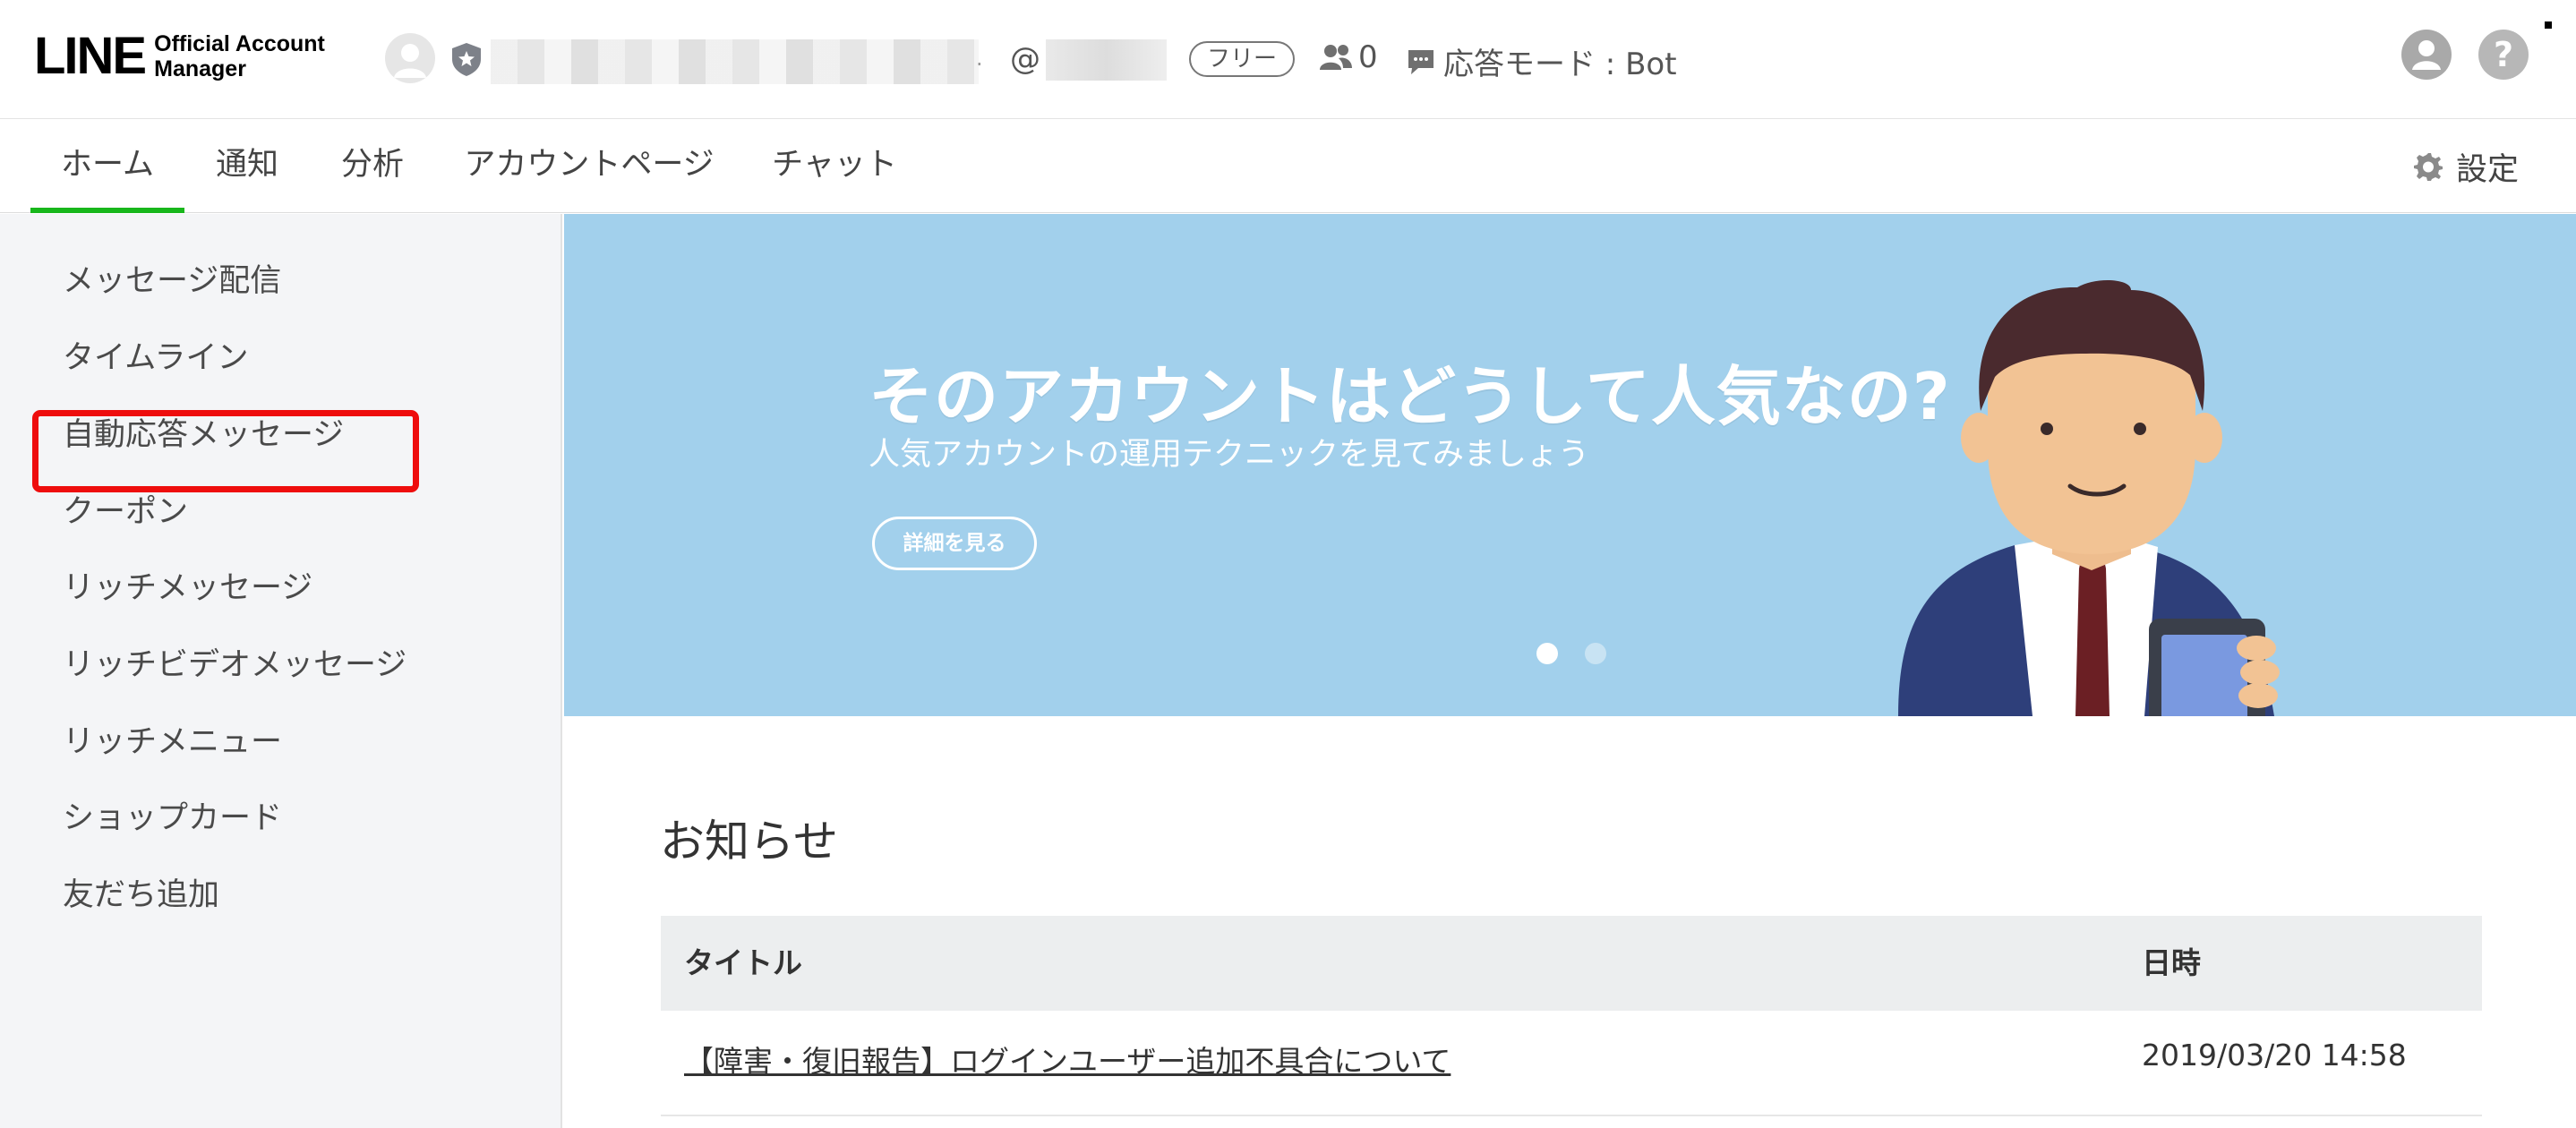 This screenshot has height=1128, width=2576. Describe the element at coordinates (1106, 60) in the screenshot. I see `account-id-redacted` at that location.